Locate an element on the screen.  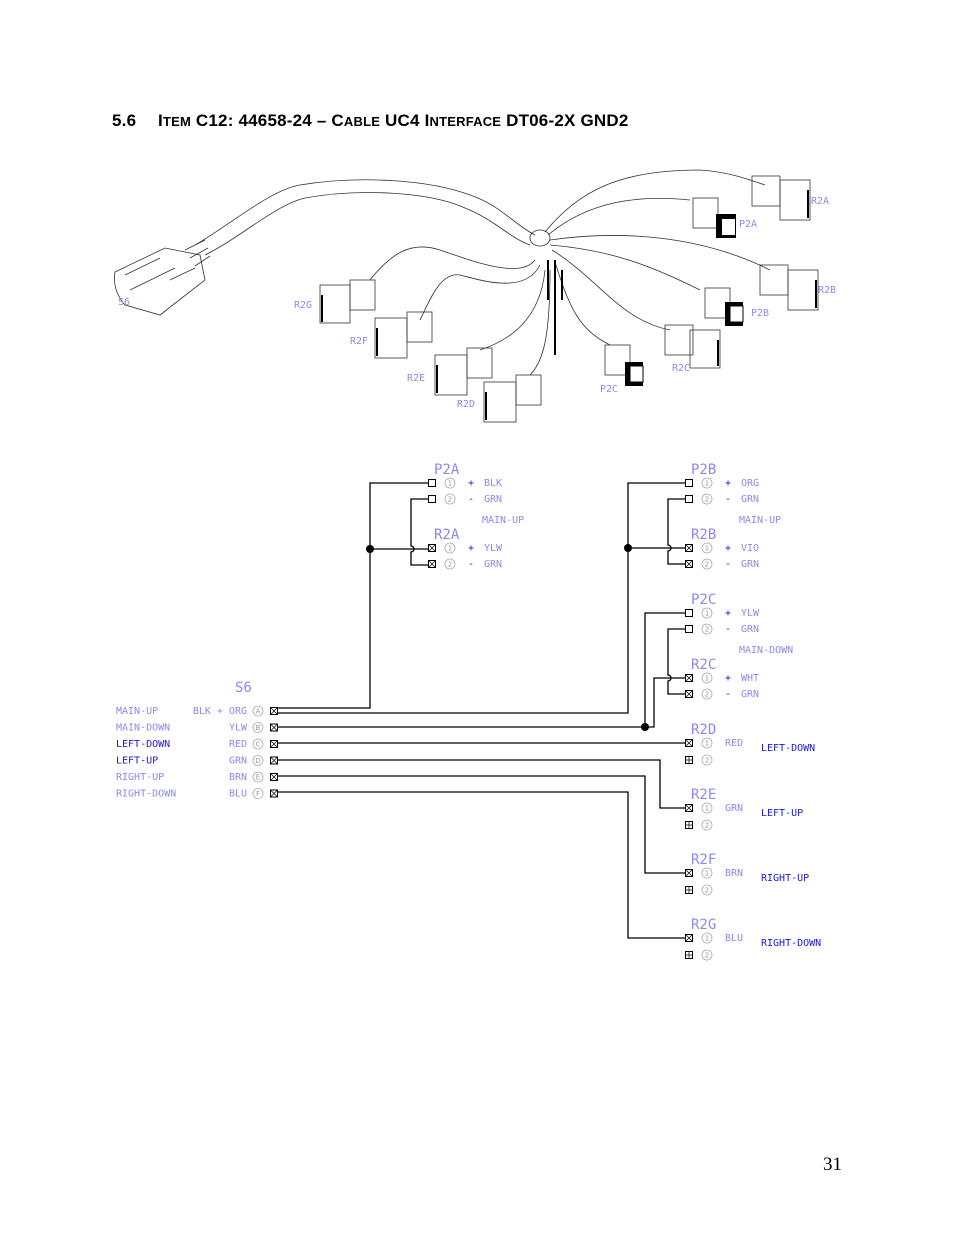
pin-label: A is located at coordinates (258, 712).